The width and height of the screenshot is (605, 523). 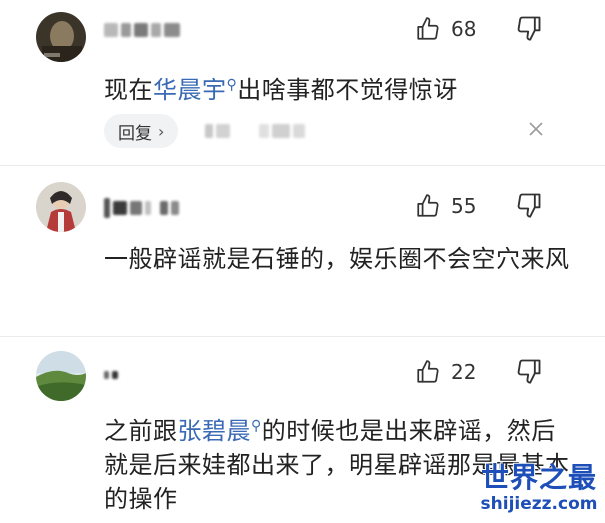 I want to click on close-icon, so click(x=536, y=129).